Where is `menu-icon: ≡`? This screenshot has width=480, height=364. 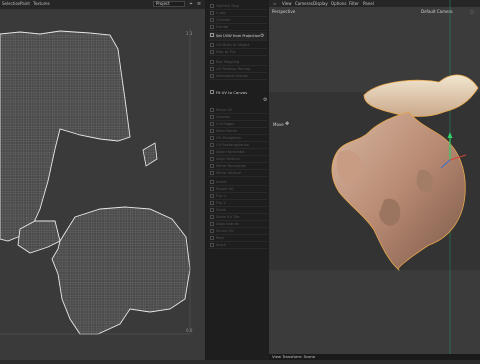 menu-icon: ≡ is located at coordinates (199, 4).